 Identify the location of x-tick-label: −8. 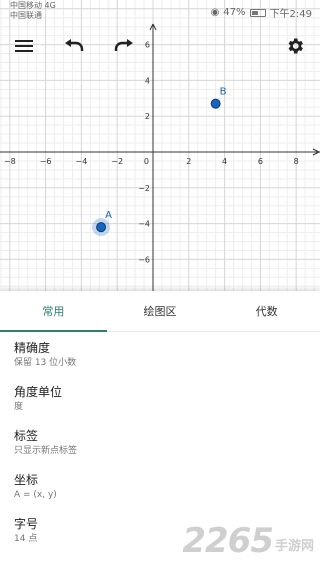
(10, 161).